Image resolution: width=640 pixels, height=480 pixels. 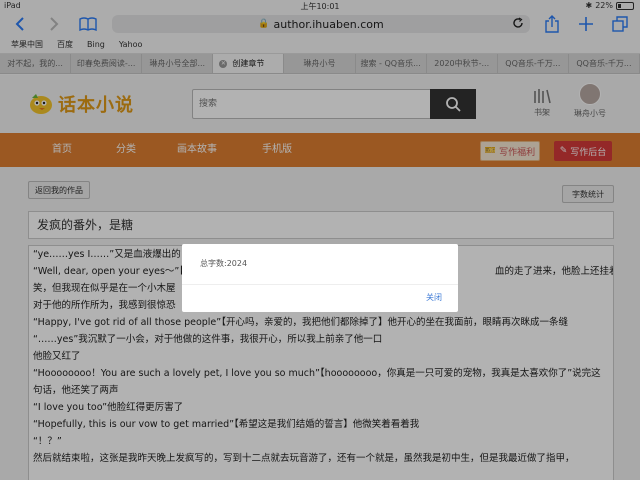 I want to click on word-count-dialog: 总字数:2024 关闭, so click(x=320, y=278).